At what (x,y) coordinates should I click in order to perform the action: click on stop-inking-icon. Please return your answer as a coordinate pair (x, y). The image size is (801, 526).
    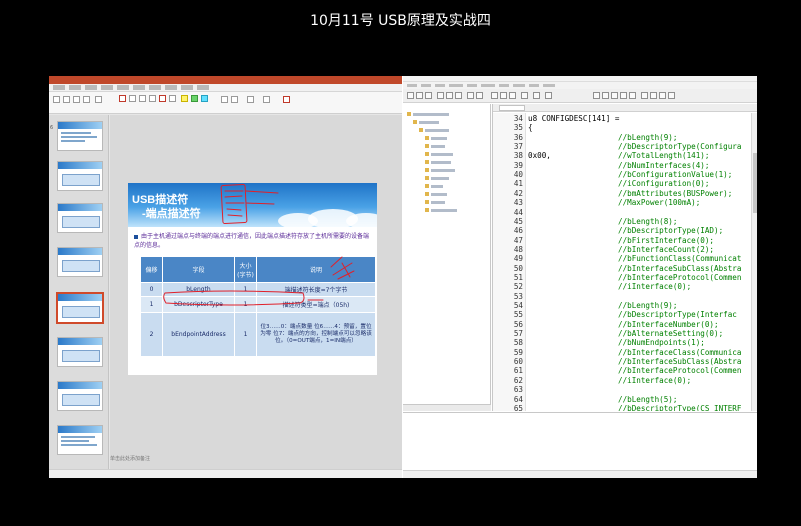
    Looking at the image, I should click on (286, 99).